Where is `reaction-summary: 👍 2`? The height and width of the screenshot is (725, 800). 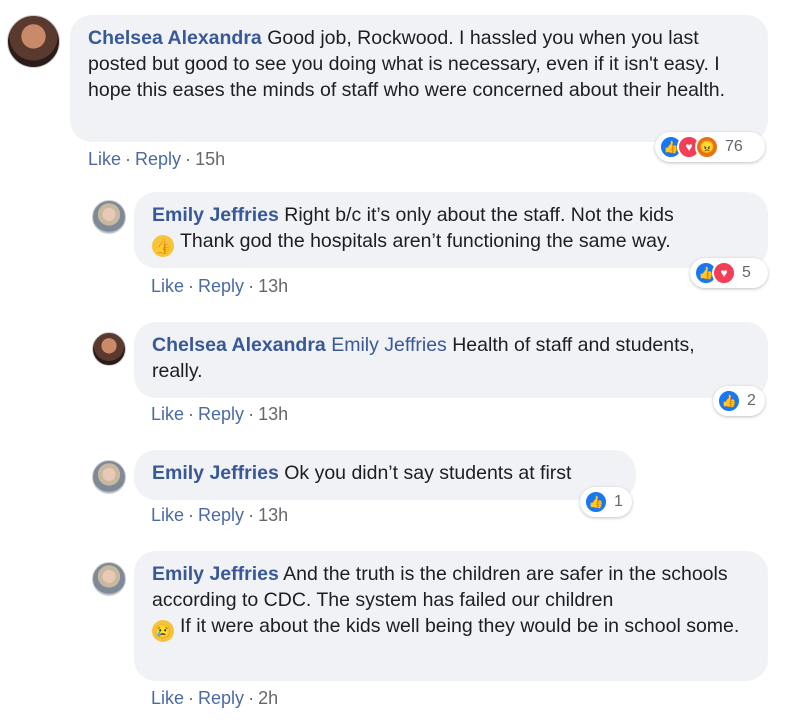 reaction-summary: 👍 2 is located at coordinates (739, 401).